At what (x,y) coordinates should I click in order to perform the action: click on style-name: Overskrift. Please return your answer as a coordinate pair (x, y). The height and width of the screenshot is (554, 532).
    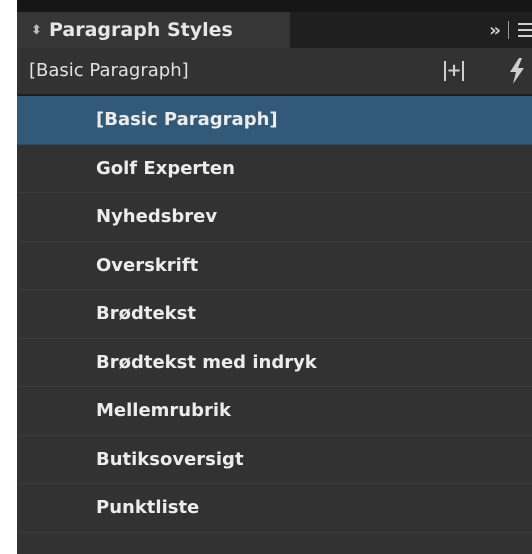
    Looking at the image, I should click on (147, 265).